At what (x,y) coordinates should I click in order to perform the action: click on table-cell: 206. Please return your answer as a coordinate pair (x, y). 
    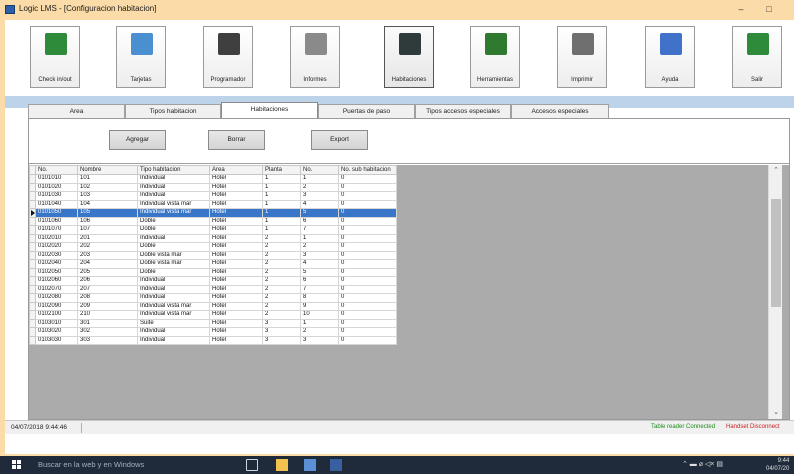
    Looking at the image, I should click on (107, 281).